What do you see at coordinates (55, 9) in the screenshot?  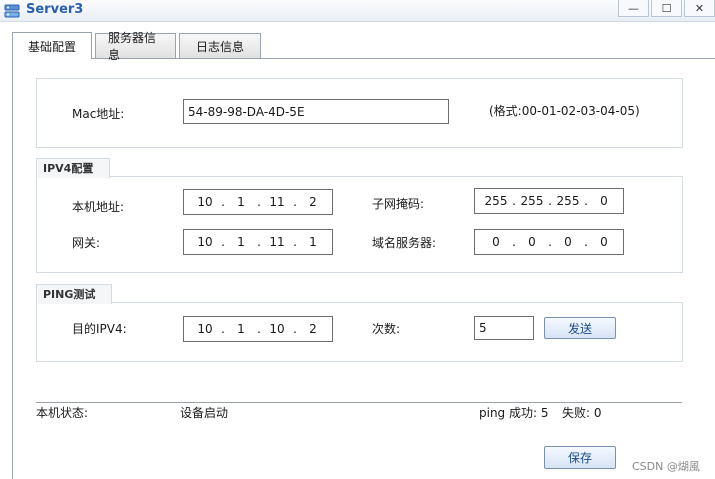 I see `window-title: Server3` at bounding box center [55, 9].